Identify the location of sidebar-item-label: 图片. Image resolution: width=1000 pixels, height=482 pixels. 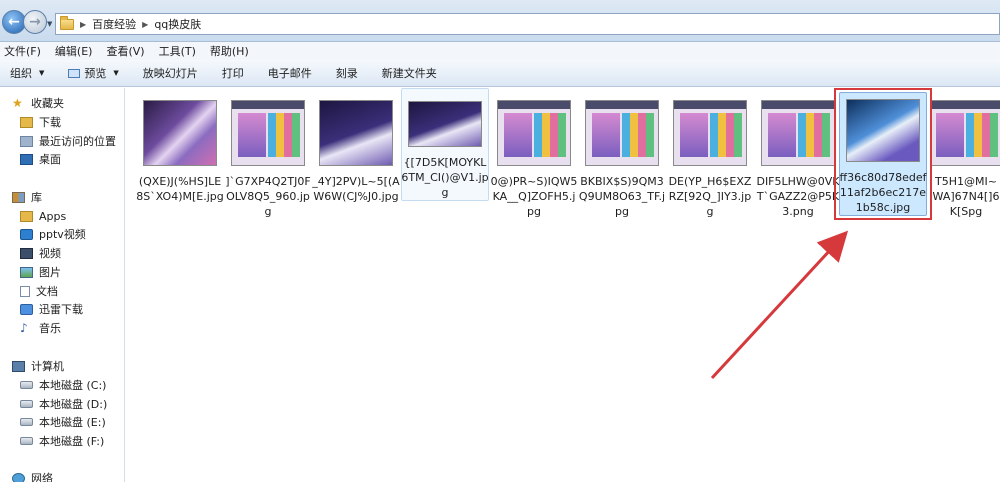
(50, 272).